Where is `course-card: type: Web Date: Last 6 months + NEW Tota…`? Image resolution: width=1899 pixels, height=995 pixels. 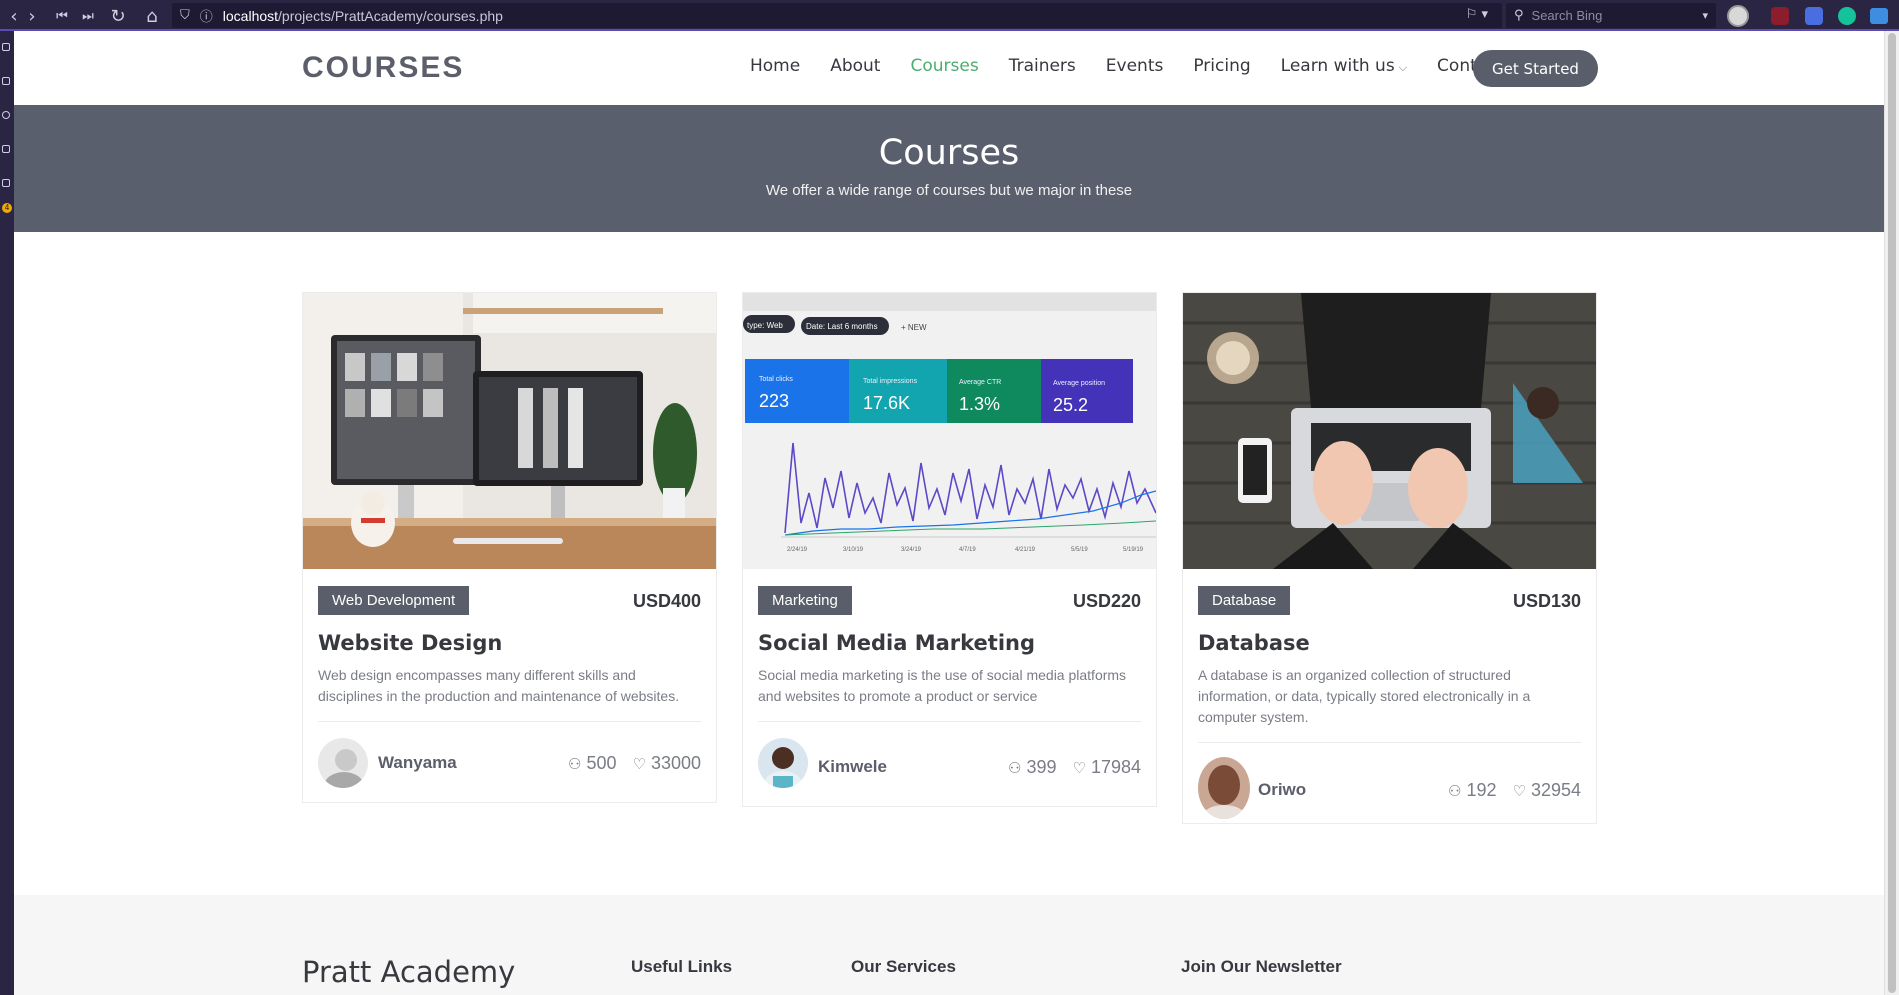 course-card: type: Web Date: Last 6 months + NEW Tota… is located at coordinates (949, 549).